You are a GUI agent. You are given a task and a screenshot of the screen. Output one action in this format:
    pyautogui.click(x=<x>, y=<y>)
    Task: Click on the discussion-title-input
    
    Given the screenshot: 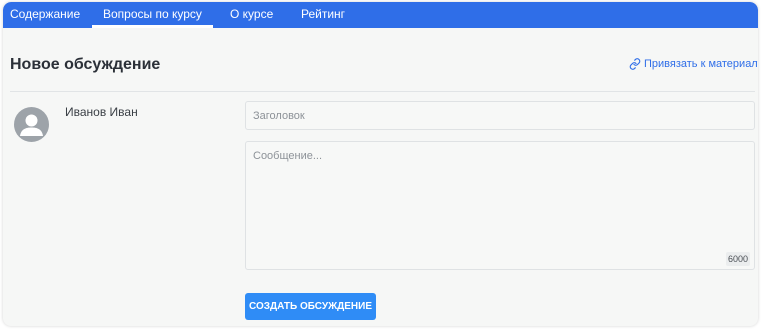 What is the action you would take?
    pyautogui.click(x=500, y=115)
    